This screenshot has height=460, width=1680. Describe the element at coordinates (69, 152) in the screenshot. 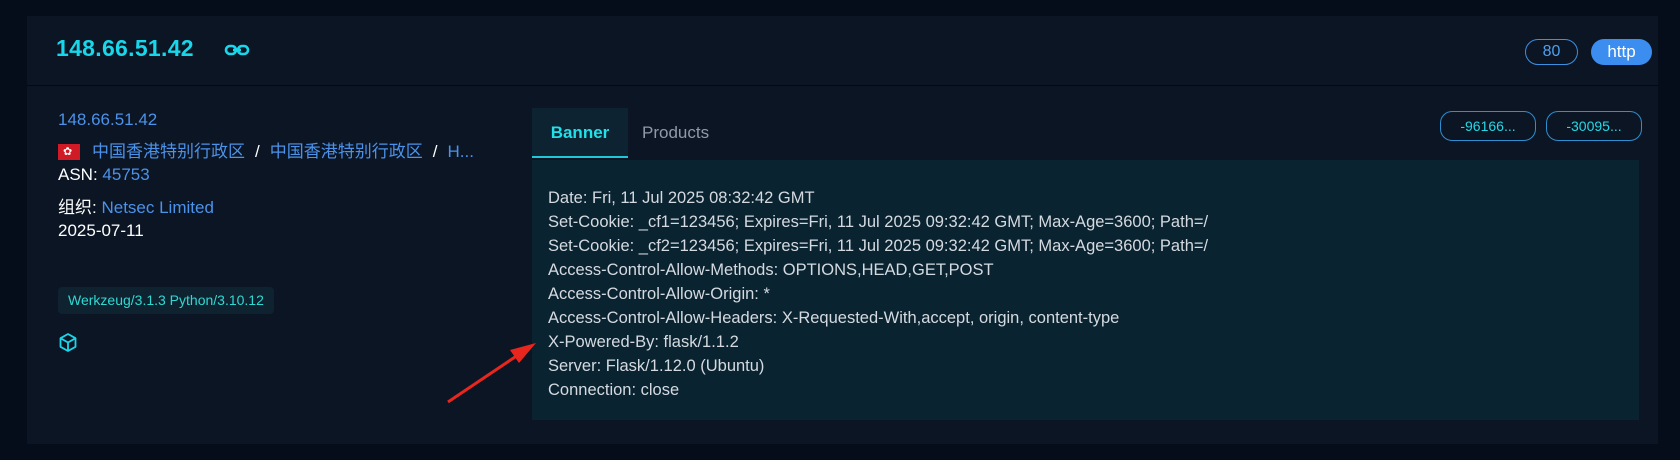

I see `hong-kong-flag-icon` at that location.